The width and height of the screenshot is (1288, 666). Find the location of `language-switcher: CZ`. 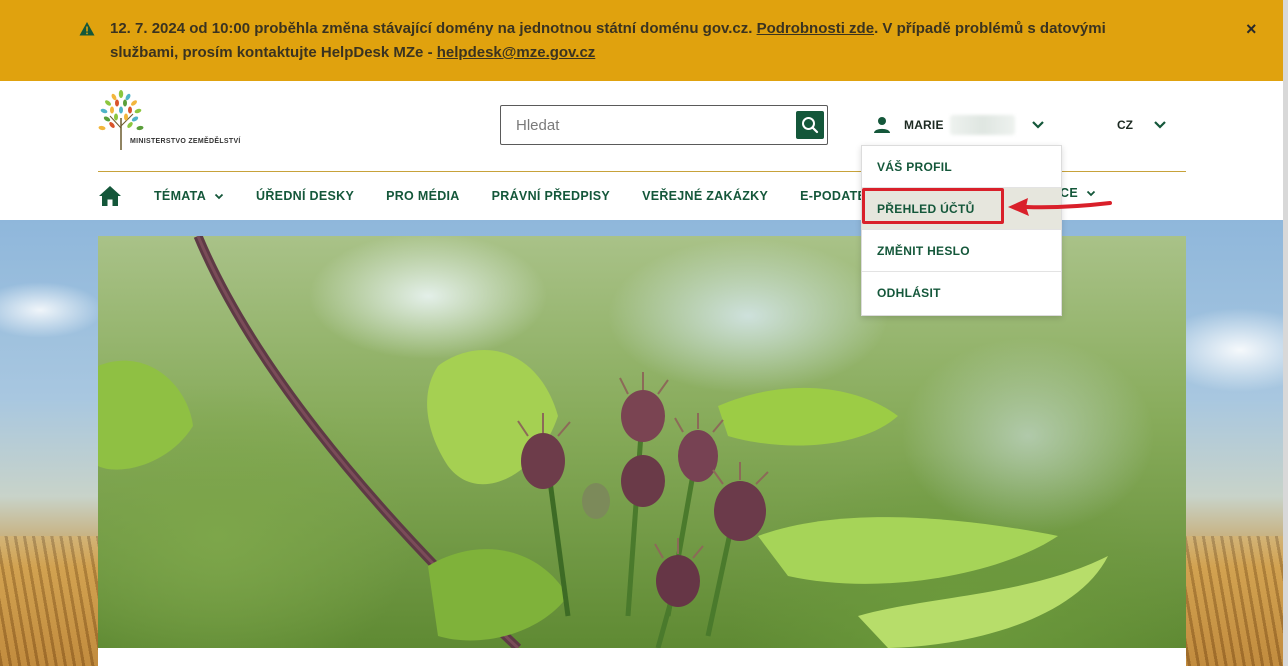

language-switcher: CZ is located at coordinates (1142, 125).